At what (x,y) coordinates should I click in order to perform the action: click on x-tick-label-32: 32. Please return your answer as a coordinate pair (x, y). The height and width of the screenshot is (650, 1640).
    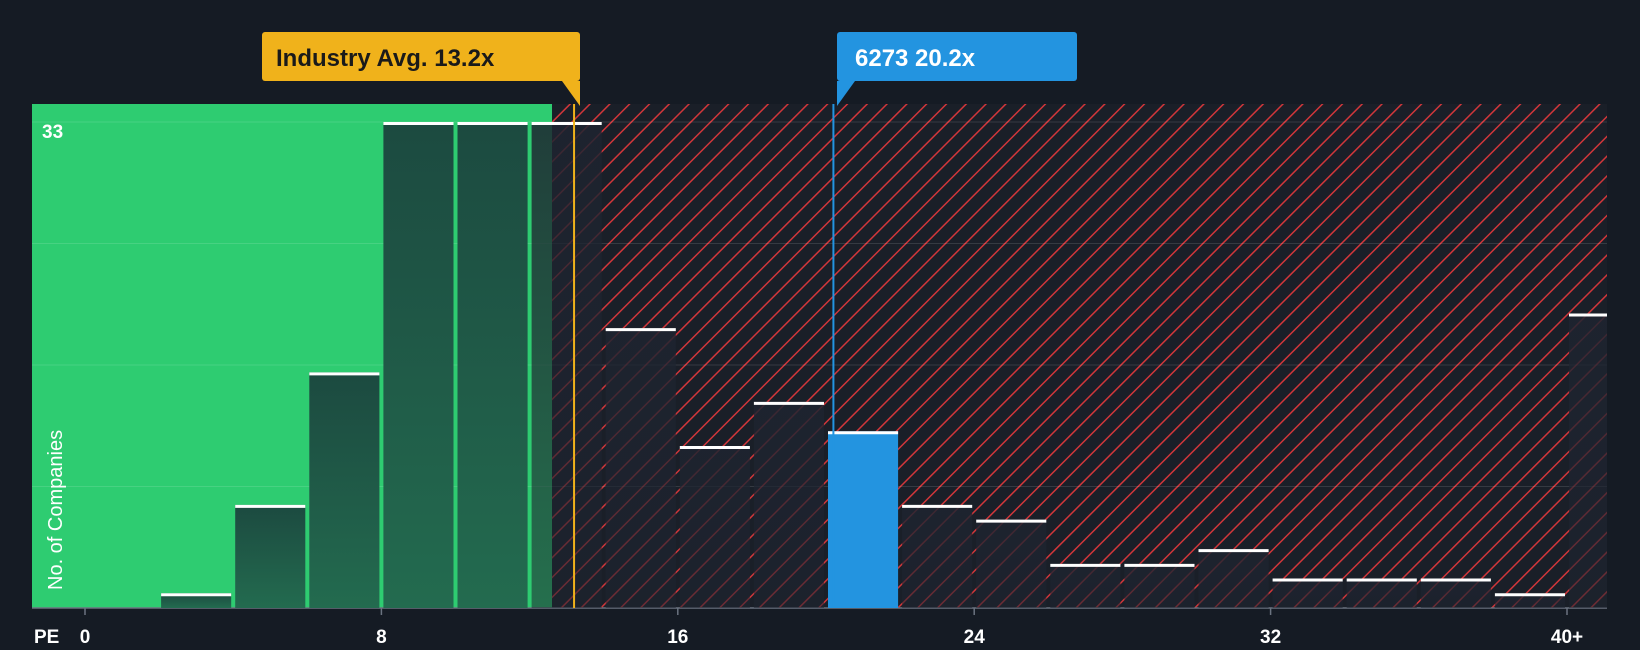
    Looking at the image, I should click on (1270, 637).